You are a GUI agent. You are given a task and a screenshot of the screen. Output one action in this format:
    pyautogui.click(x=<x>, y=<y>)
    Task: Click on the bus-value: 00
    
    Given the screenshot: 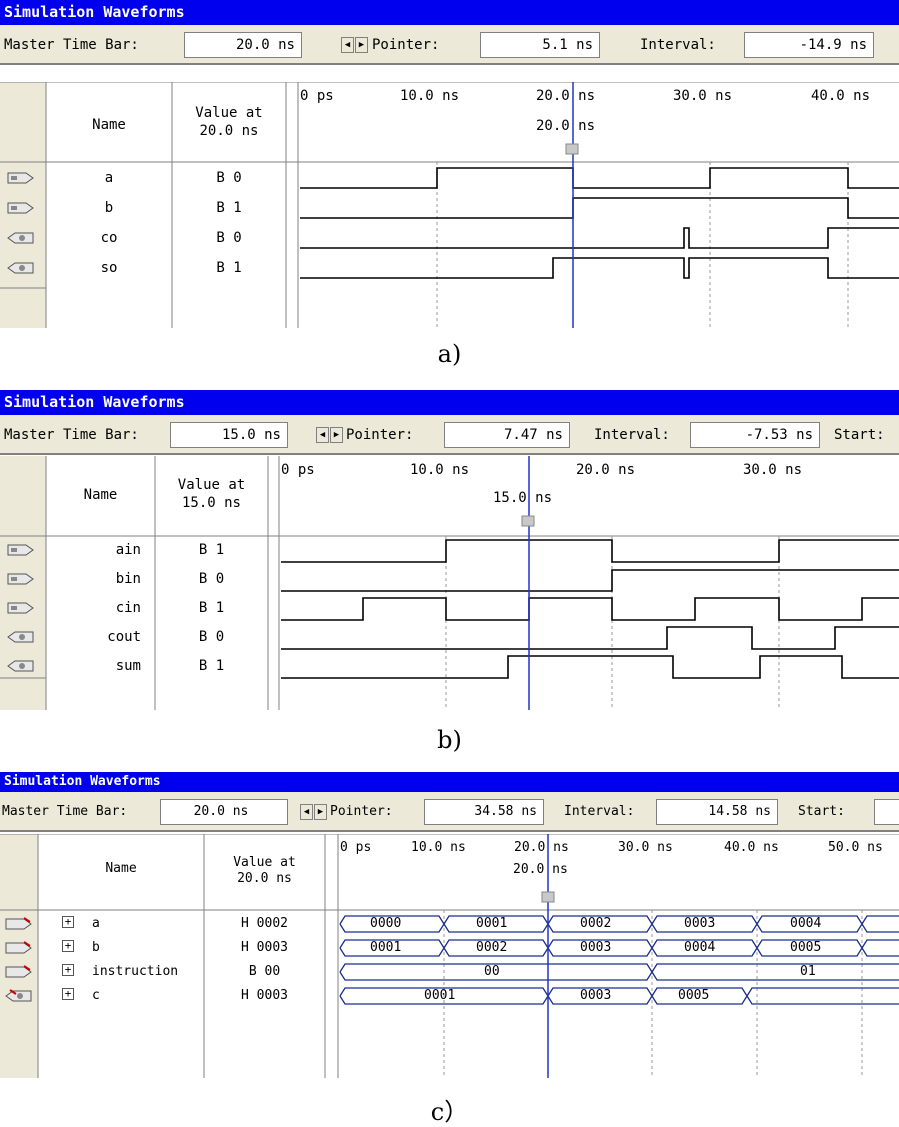 What is the action you would take?
    pyautogui.click(x=492, y=971)
    